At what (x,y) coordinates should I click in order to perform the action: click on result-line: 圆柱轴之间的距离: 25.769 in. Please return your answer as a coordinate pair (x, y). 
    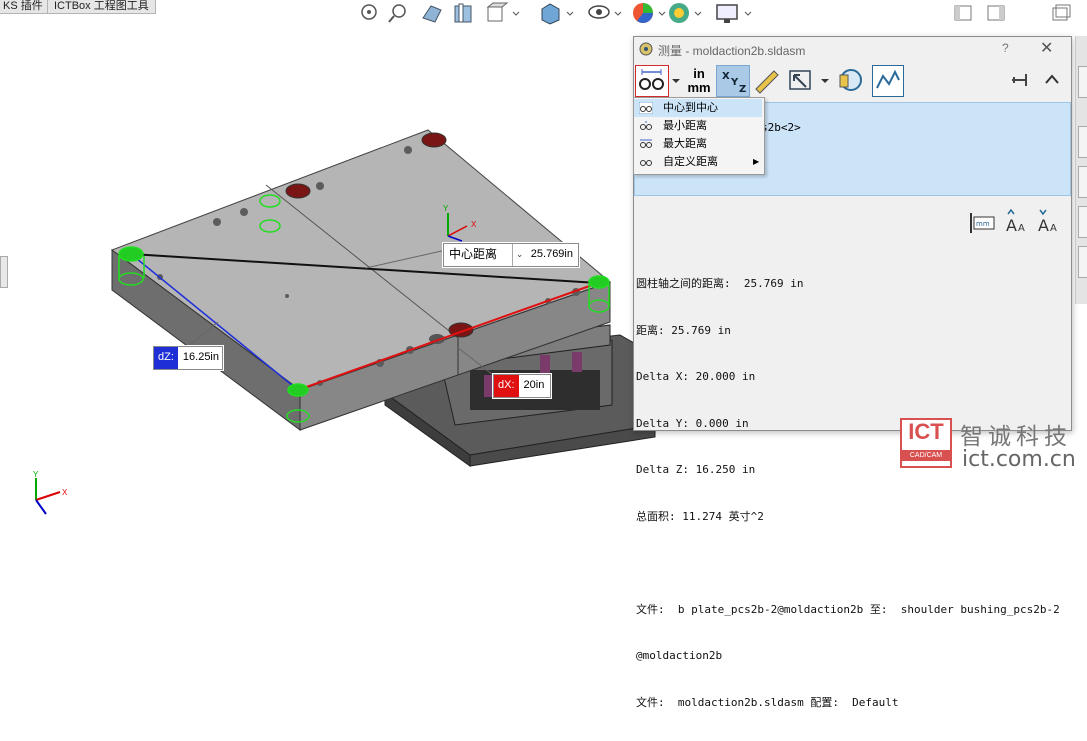
    Looking at the image, I should click on (720, 283).